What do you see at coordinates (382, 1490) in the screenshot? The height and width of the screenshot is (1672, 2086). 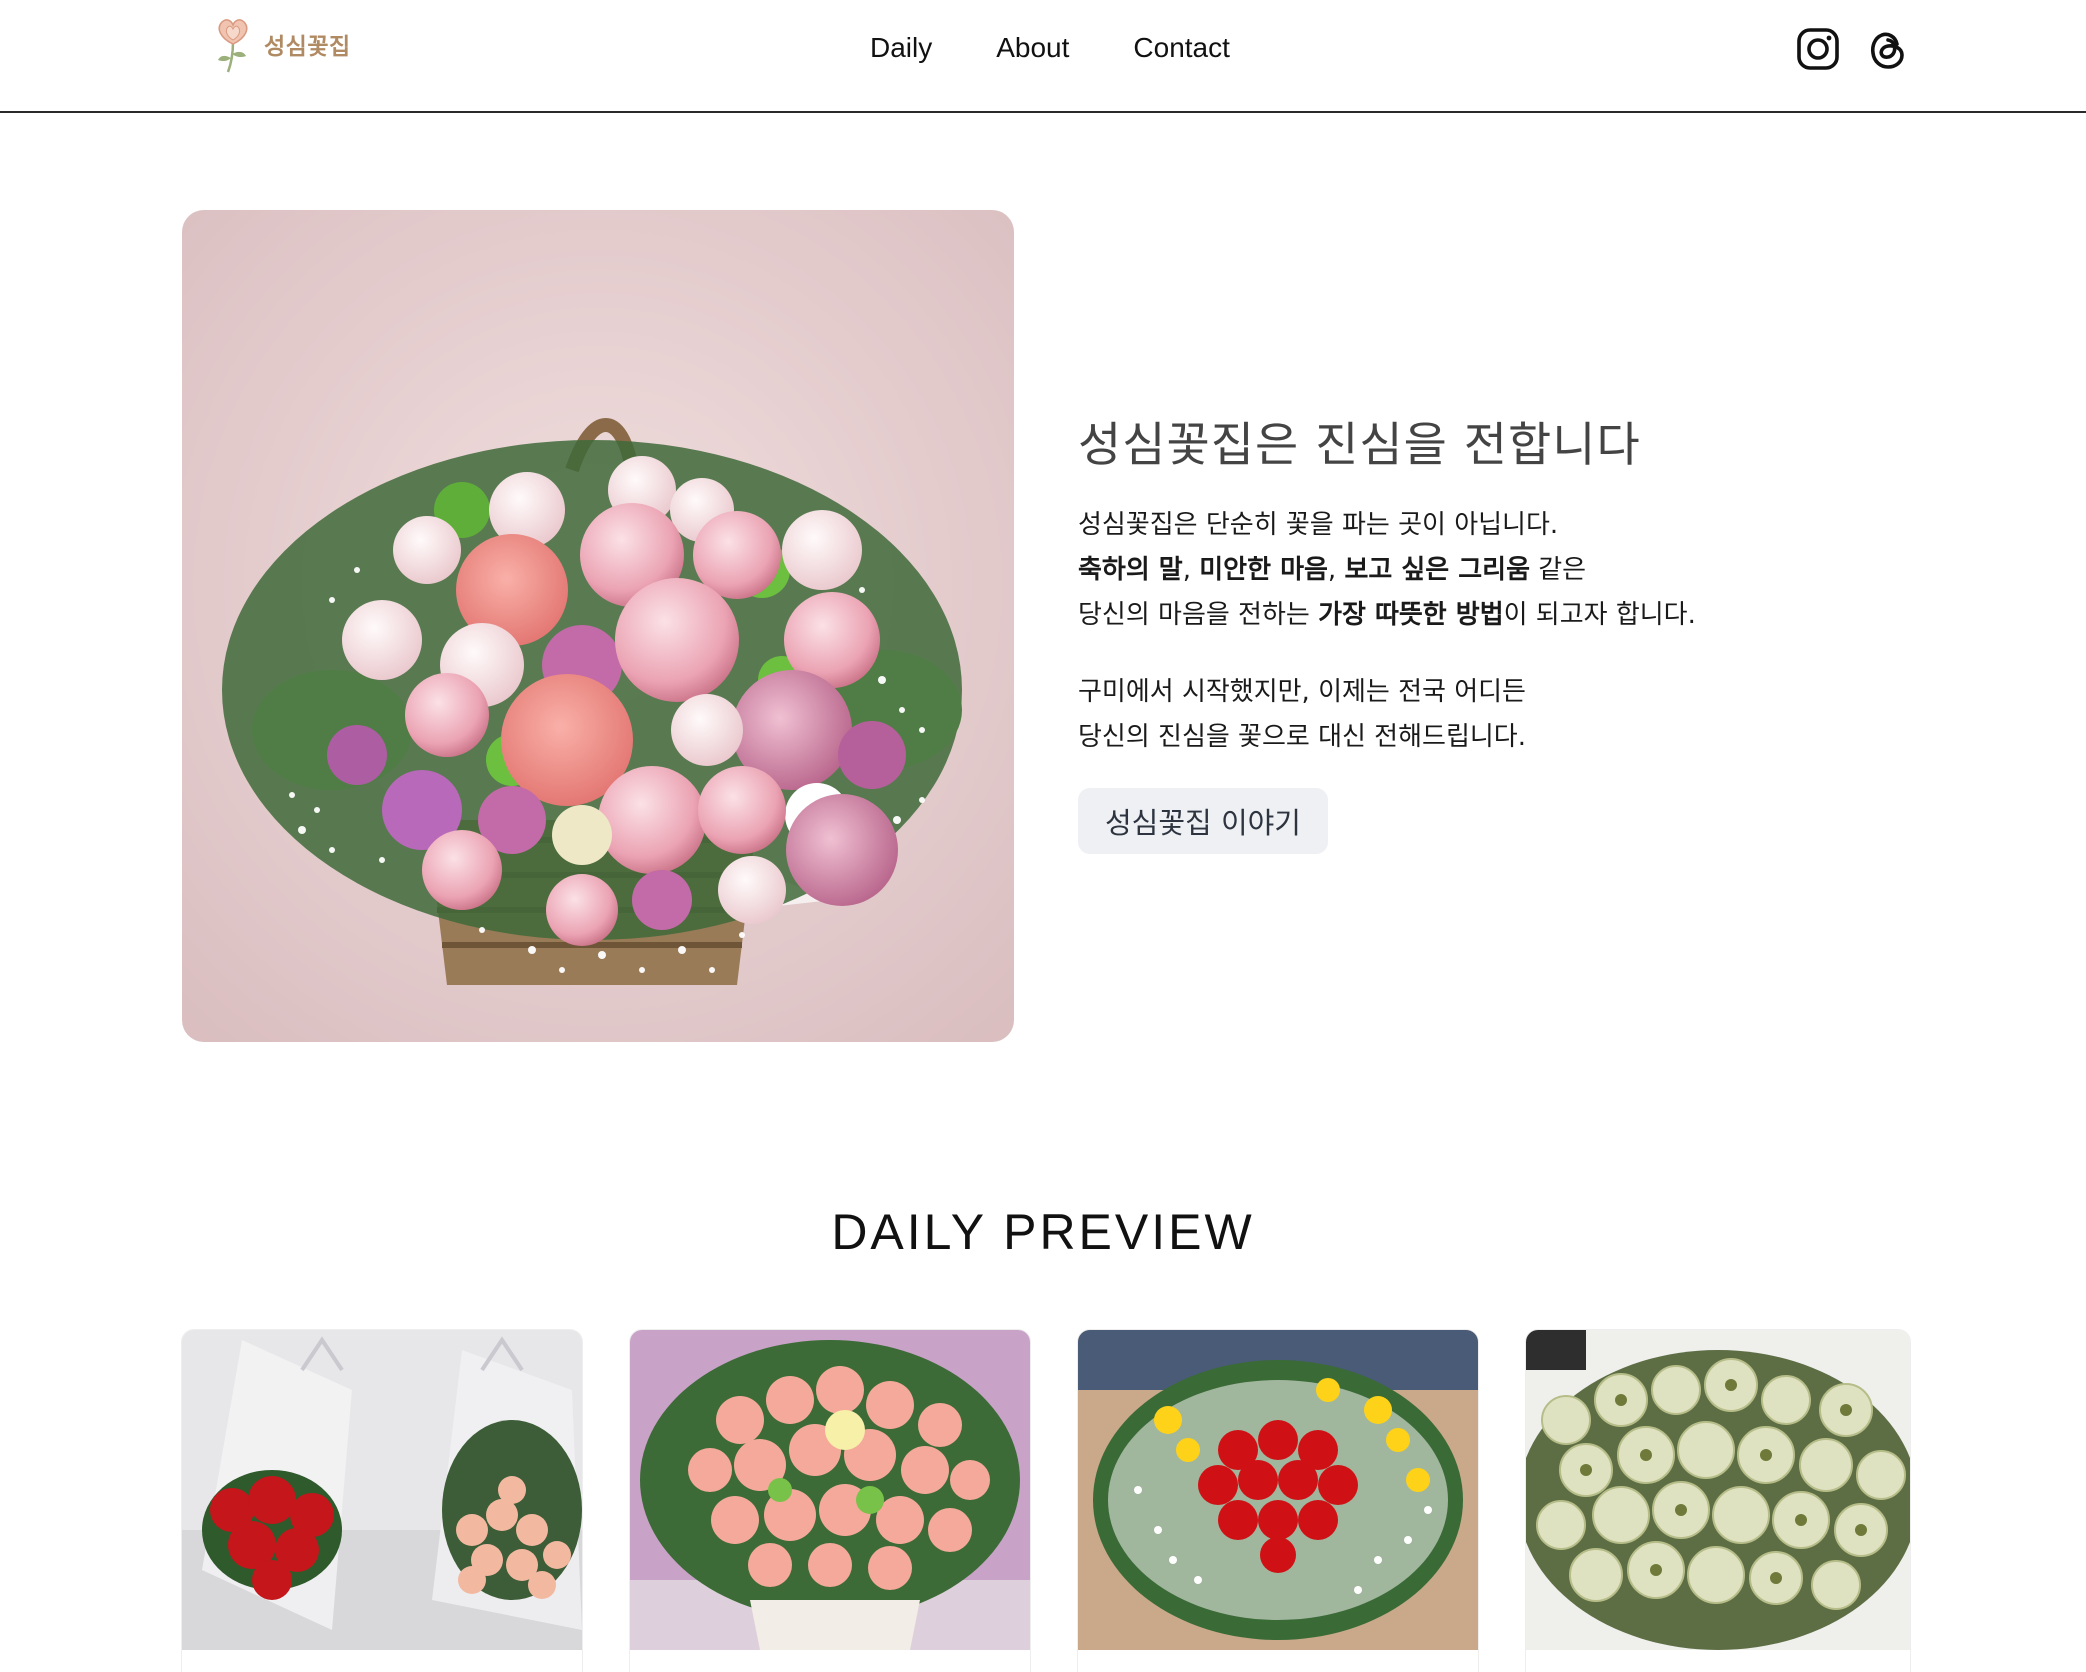 I see `red-rose-bouquets-photo` at bounding box center [382, 1490].